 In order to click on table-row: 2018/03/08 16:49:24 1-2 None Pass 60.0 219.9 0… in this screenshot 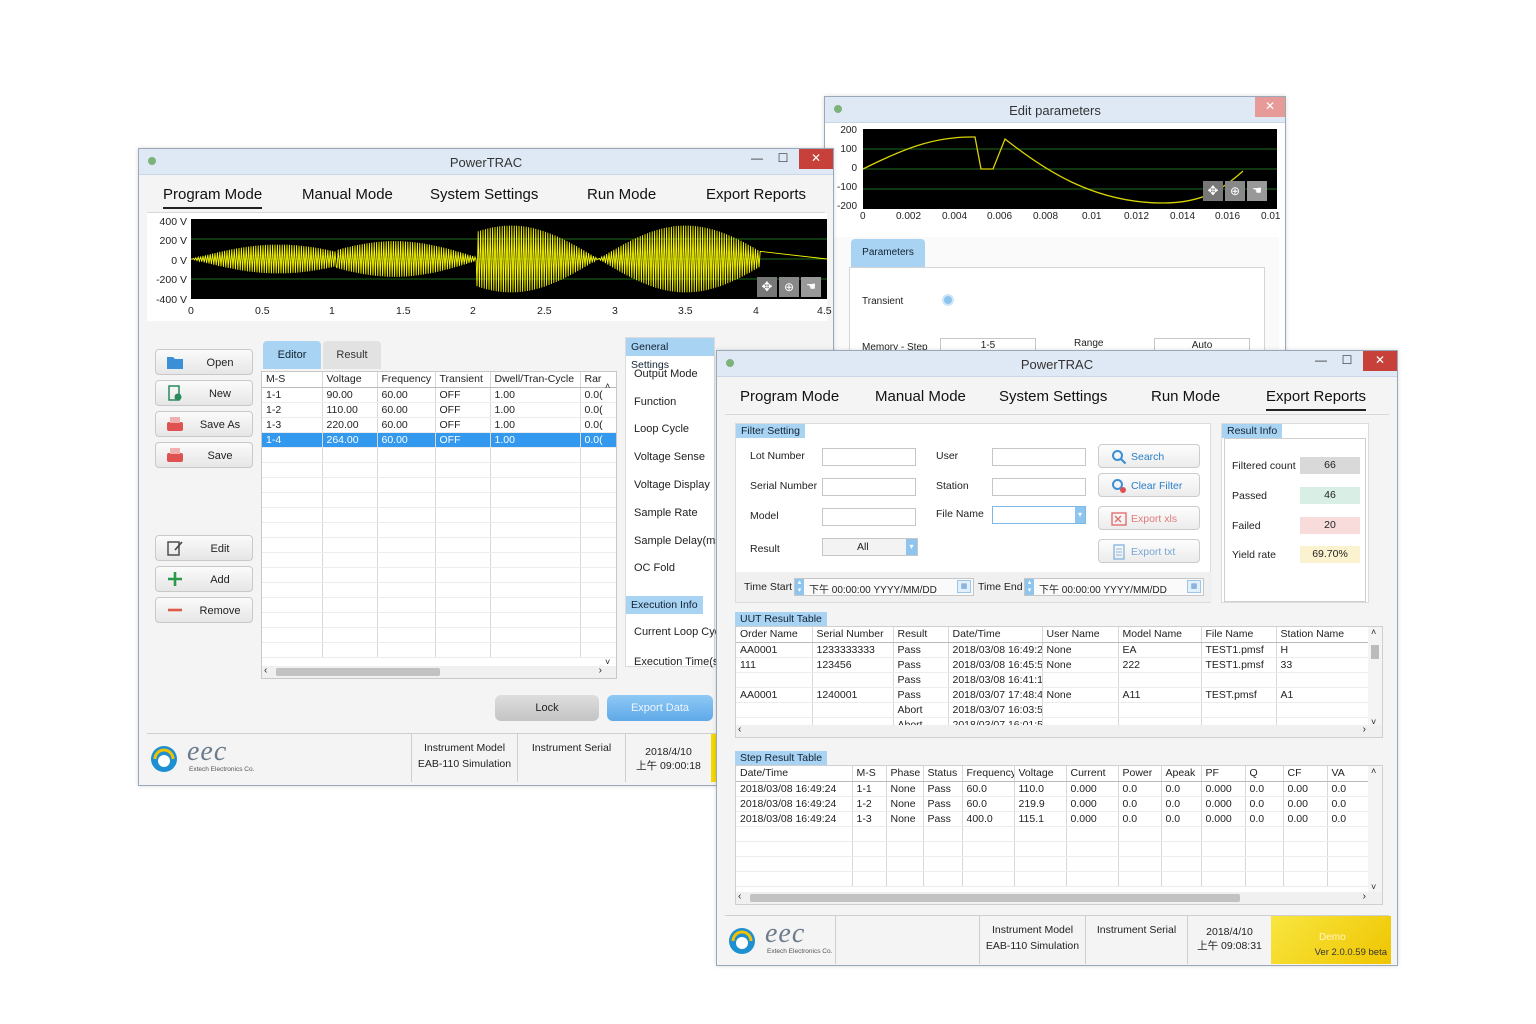, I will do `click(1054, 804)`.